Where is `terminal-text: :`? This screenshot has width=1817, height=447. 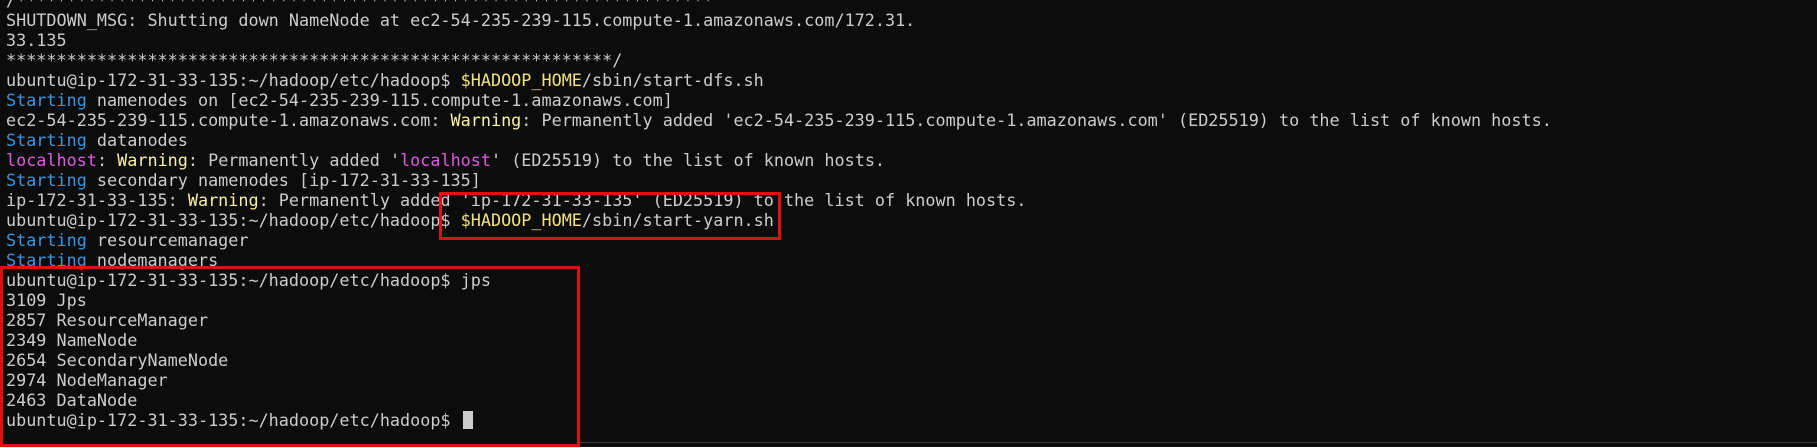 terminal-text: : is located at coordinates (107, 160).